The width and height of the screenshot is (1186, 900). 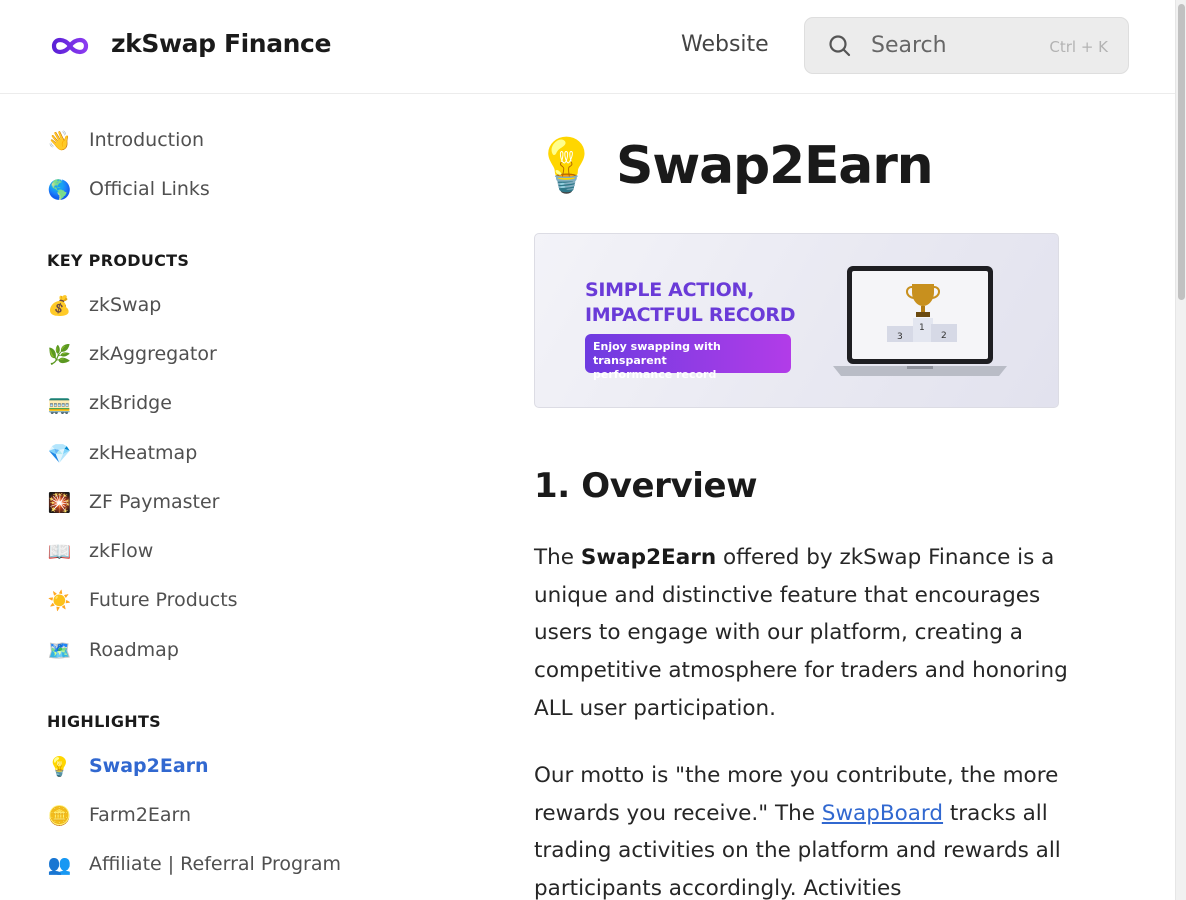 I want to click on sidebar-item-zkflow: 📖 zkFlow, so click(x=100, y=551).